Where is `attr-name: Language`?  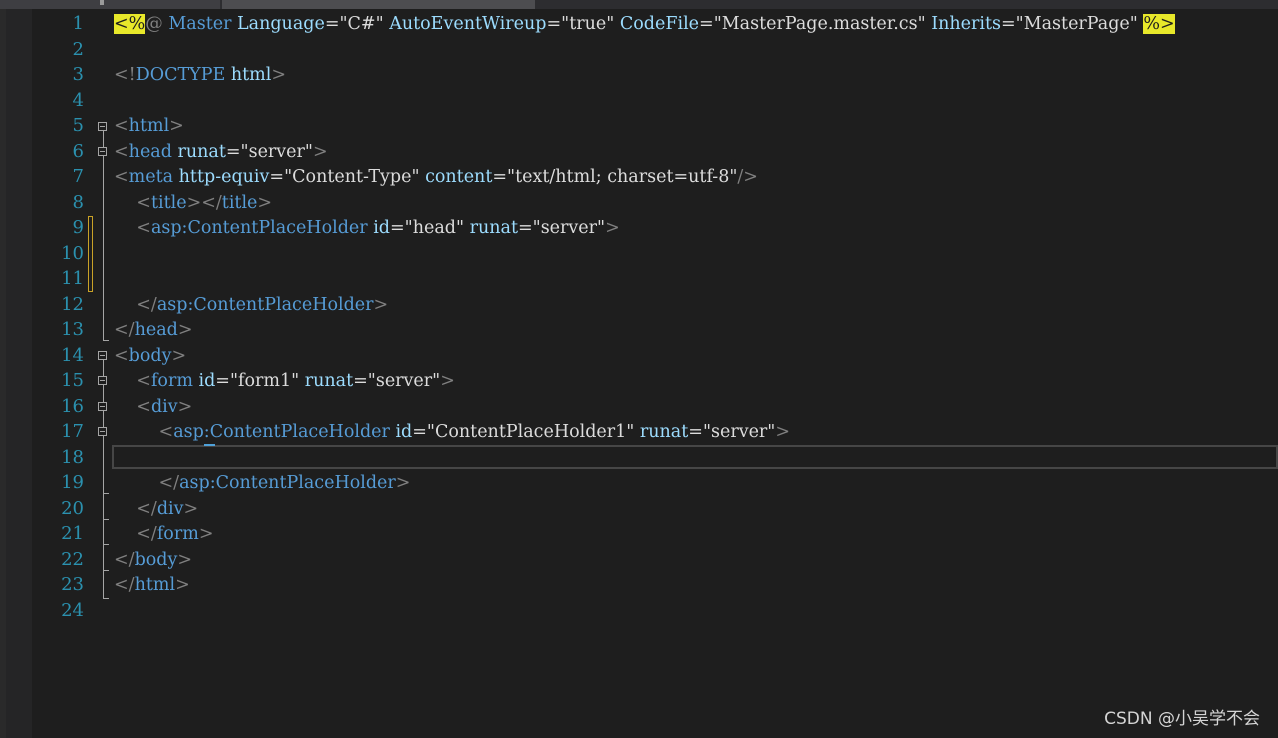
attr-name: Language is located at coordinates (278, 24).